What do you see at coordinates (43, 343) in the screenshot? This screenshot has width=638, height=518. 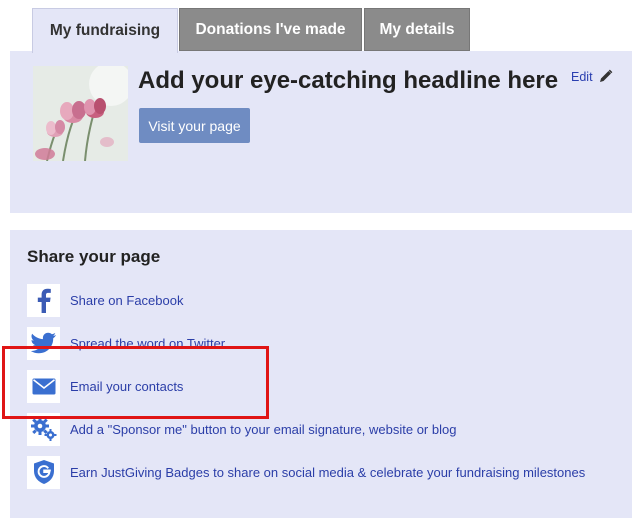 I see `twitter-icon` at bounding box center [43, 343].